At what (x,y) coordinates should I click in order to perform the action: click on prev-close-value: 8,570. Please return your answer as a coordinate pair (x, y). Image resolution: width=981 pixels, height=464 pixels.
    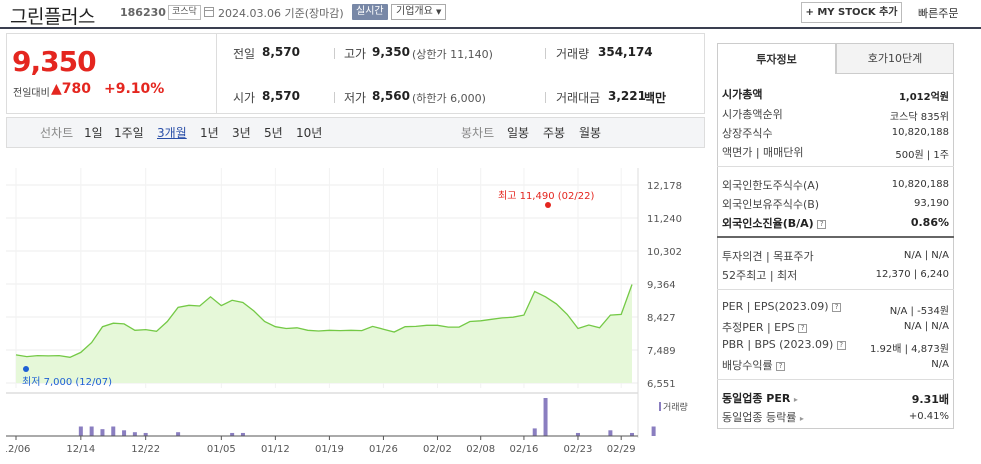
    Looking at the image, I should click on (281, 52).